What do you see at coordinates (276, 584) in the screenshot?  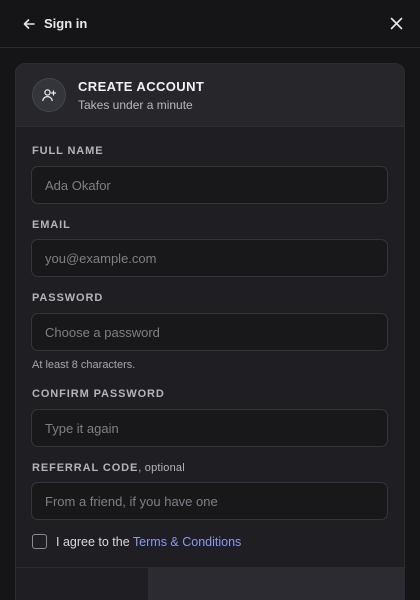 I see `create-account-button: CREATE ACCOUNT` at bounding box center [276, 584].